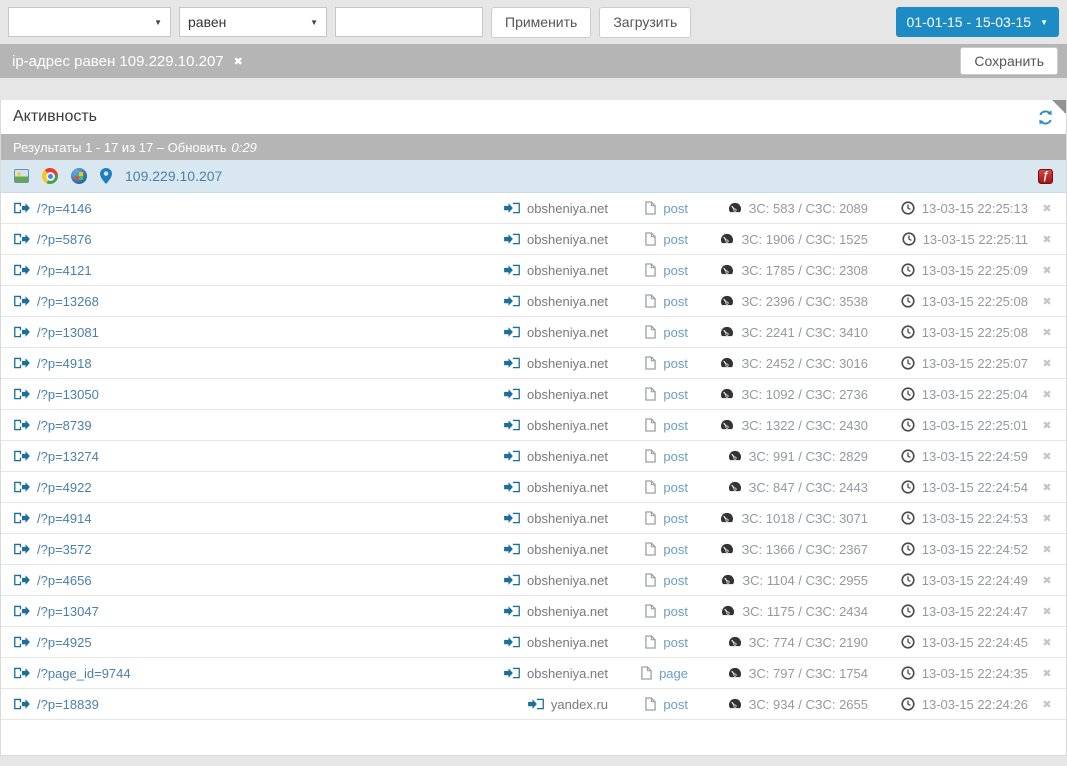 Image resolution: width=1067 pixels, height=766 pixels. I want to click on page-link: /?p=4121, so click(64, 270).